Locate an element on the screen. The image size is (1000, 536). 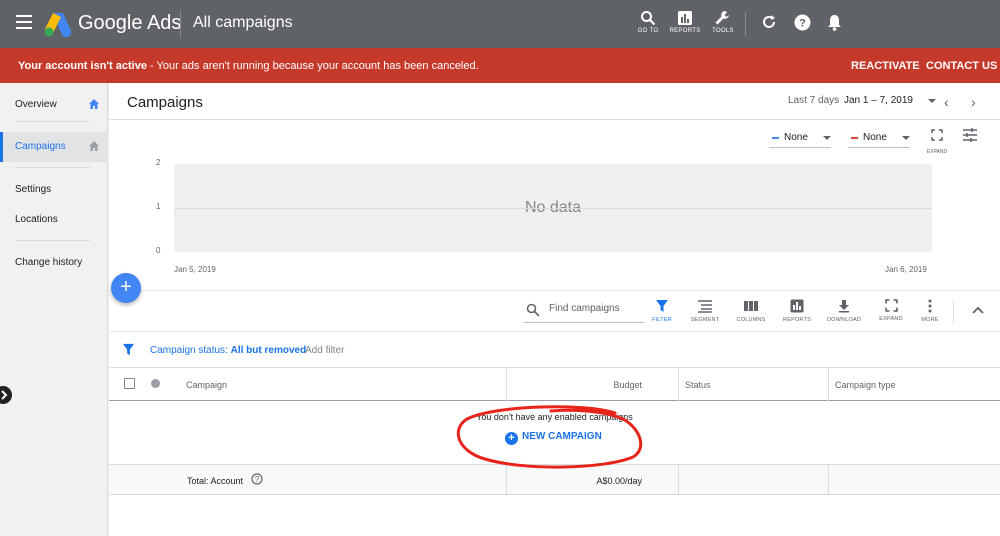
search-input is located at coordinates (596, 308).